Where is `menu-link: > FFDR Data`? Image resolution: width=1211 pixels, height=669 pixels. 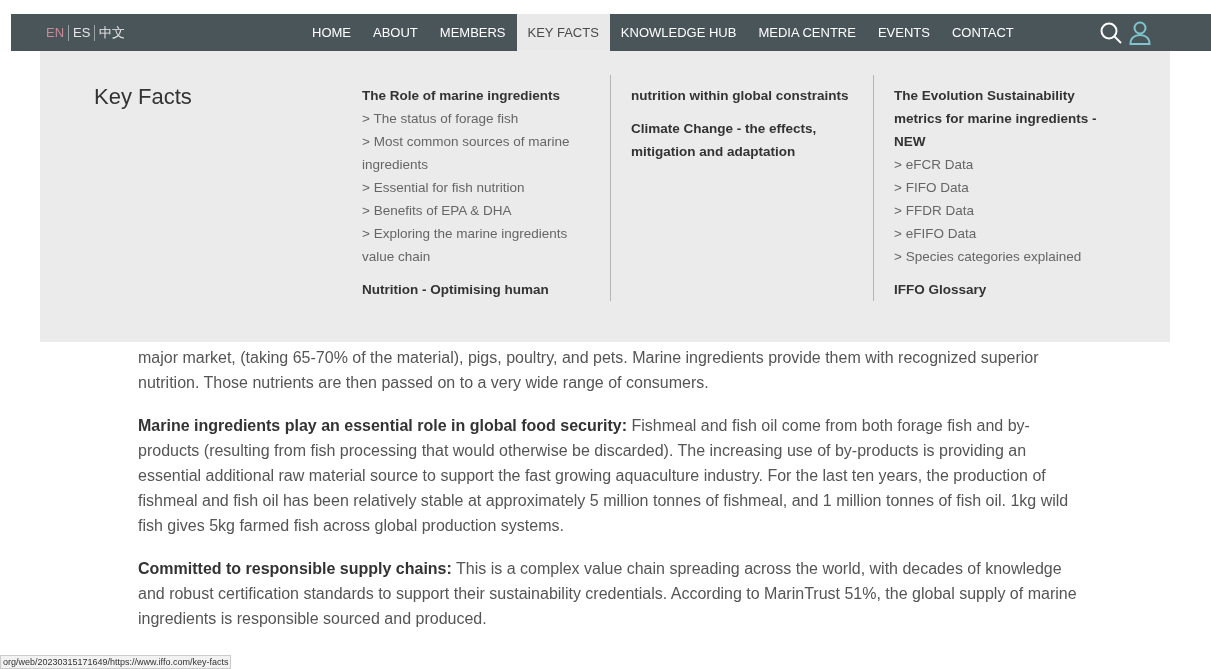
menu-link: > FFDR Data is located at coordinates (1007, 210).